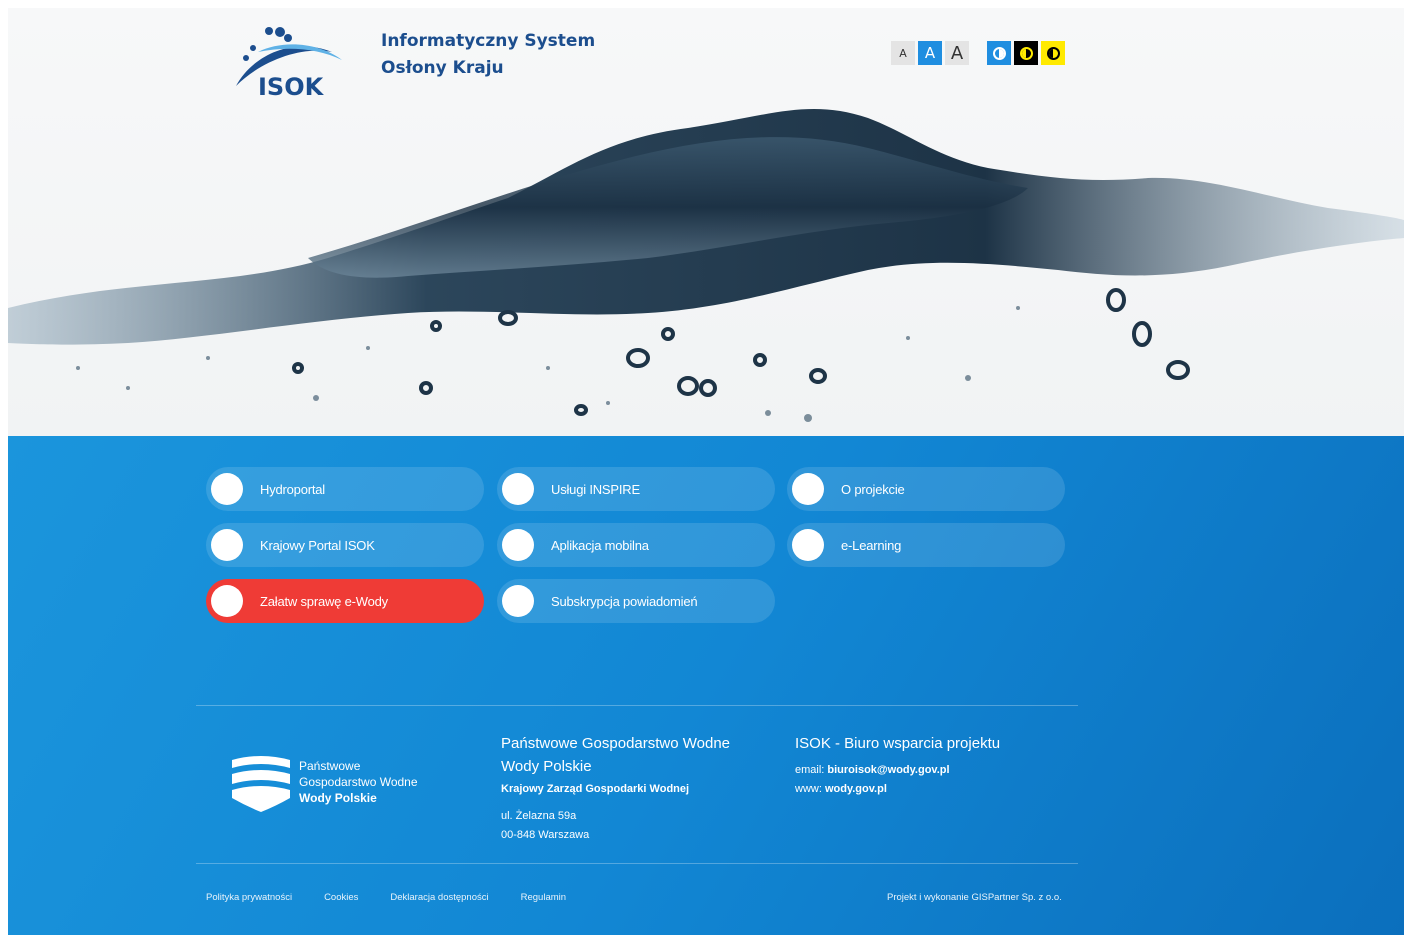 The width and height of the screenshot is (1404, 935). I want to click on tile-label: Subskrypcja powiadomień, so click(624, 601).